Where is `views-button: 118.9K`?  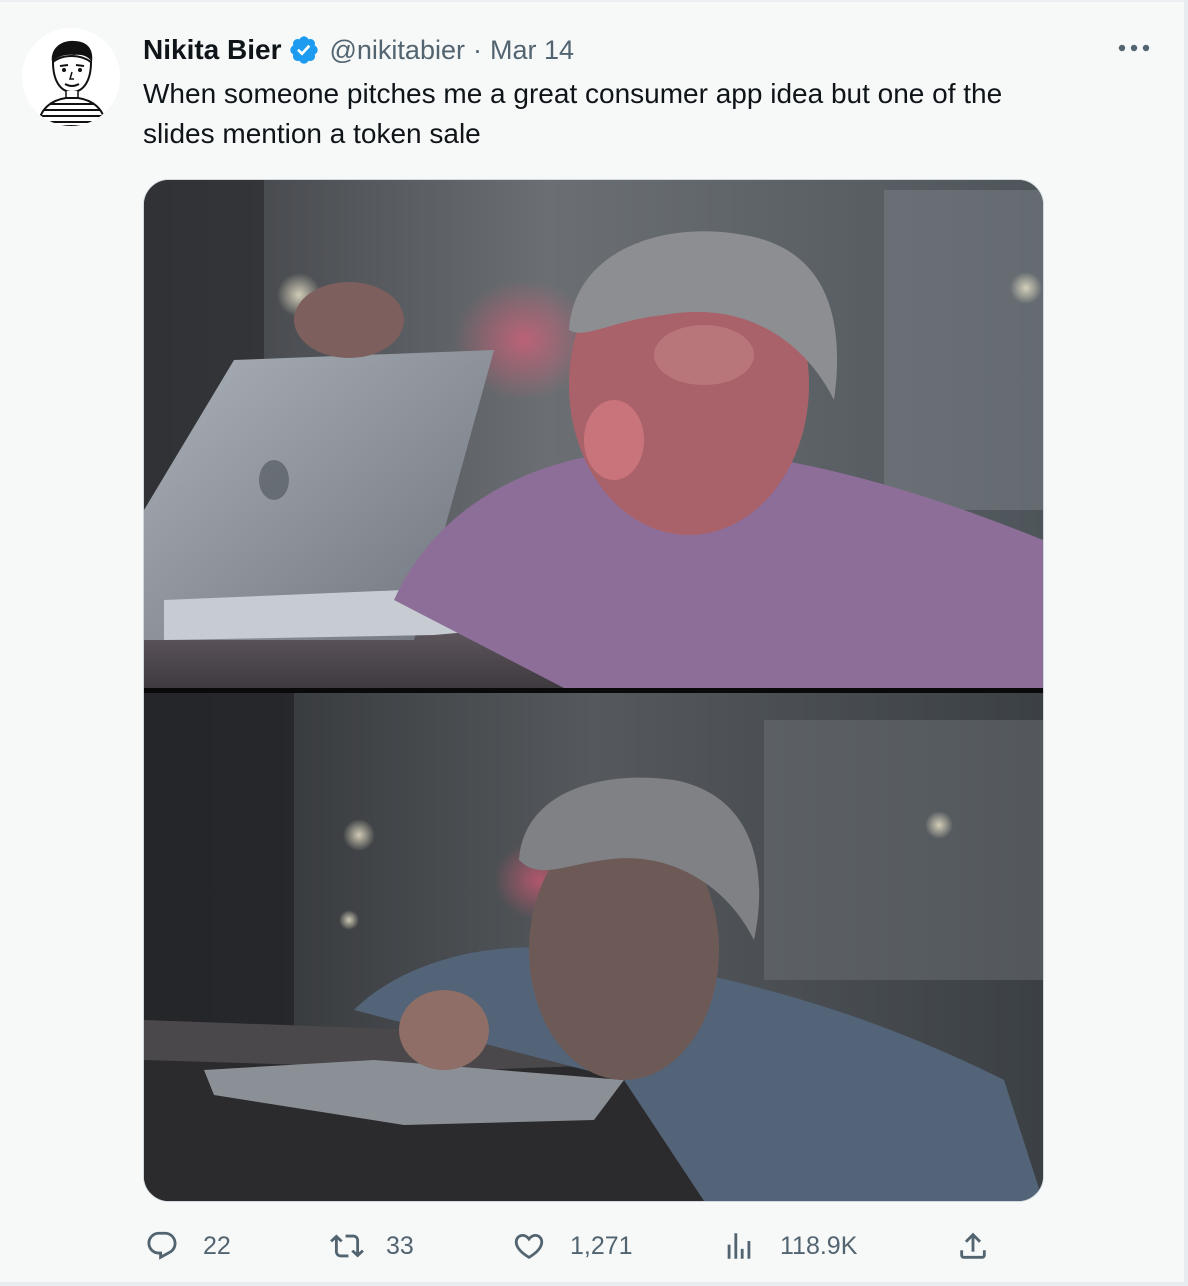
views-button: 118.9K is located at coordinates (789, 1246).